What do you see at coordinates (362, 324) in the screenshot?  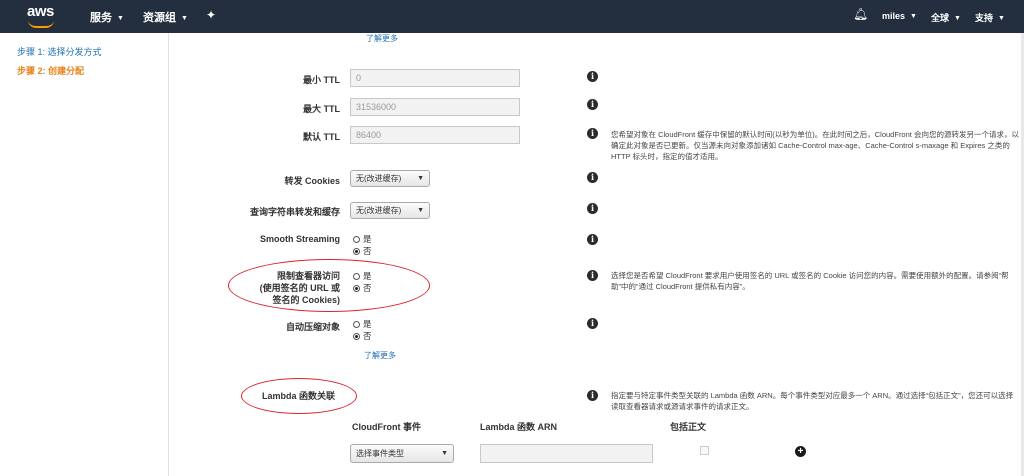 I see `compress-yes: 是` at bounding box center [362, 324].